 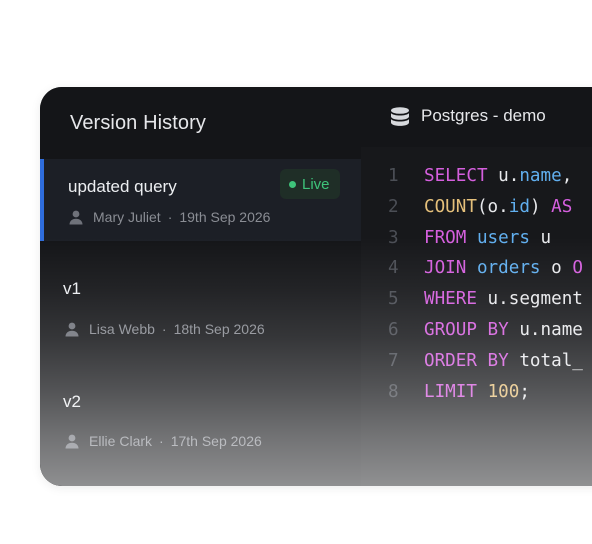 What do you see at coordinates (556, 268) in the screenshot?
I see `code-token: o` at bounding box center [556, 268].